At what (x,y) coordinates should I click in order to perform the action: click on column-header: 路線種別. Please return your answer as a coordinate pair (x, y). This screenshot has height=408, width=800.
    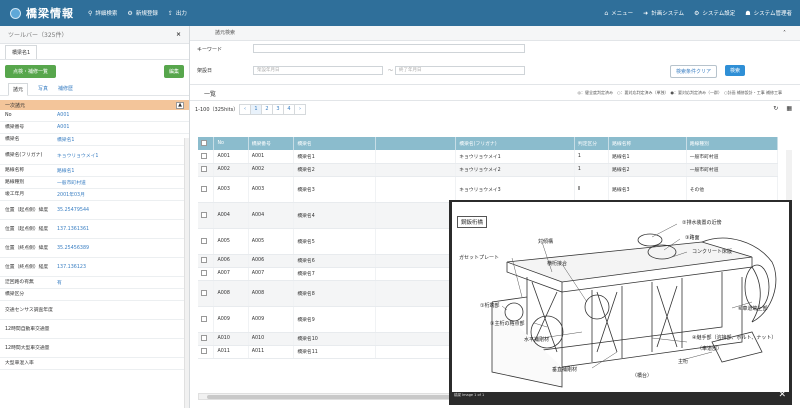
    Looking at the image, I should click on (732, 143).